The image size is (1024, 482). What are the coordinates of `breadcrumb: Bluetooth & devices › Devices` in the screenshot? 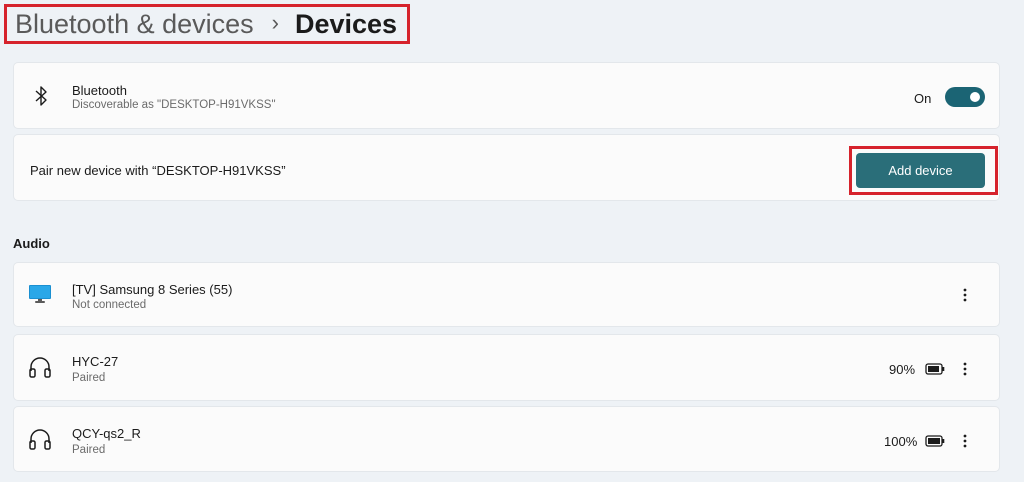 It's located at (207, 24).